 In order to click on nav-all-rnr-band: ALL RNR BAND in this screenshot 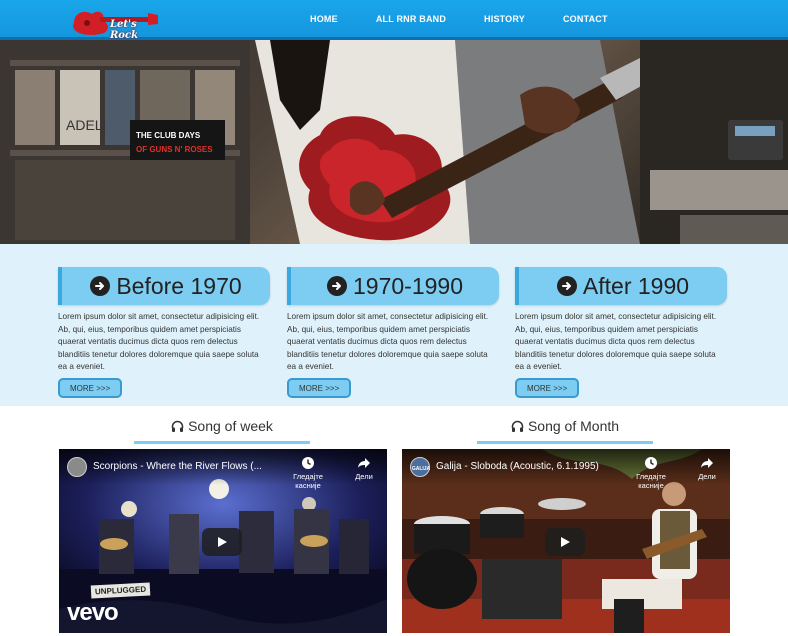, I will do `click(411, 19)`.